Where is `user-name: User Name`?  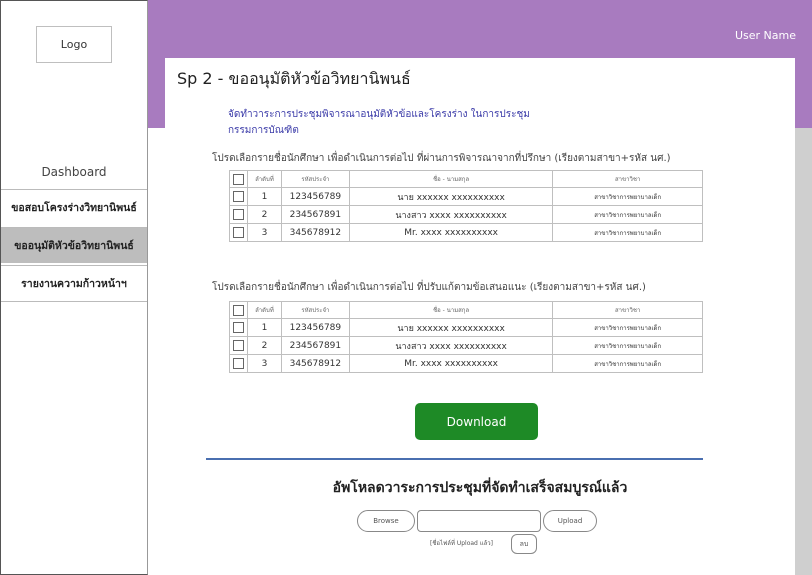 user-name: User Name is located at coordinates (765, 35).